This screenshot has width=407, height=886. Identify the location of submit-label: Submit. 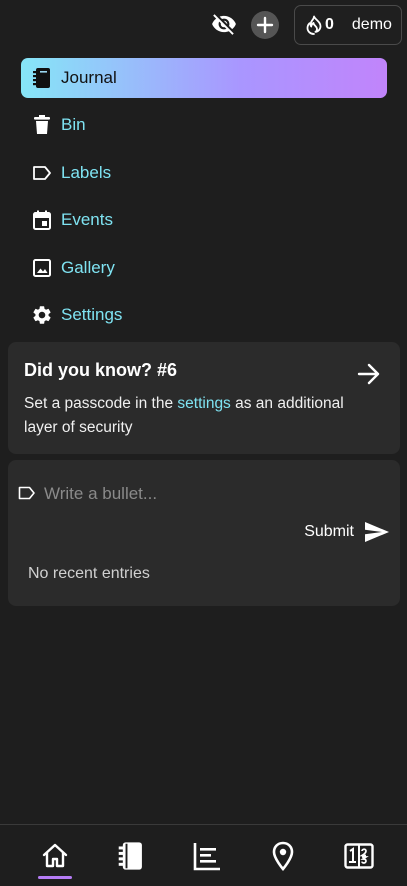
(329, 531).